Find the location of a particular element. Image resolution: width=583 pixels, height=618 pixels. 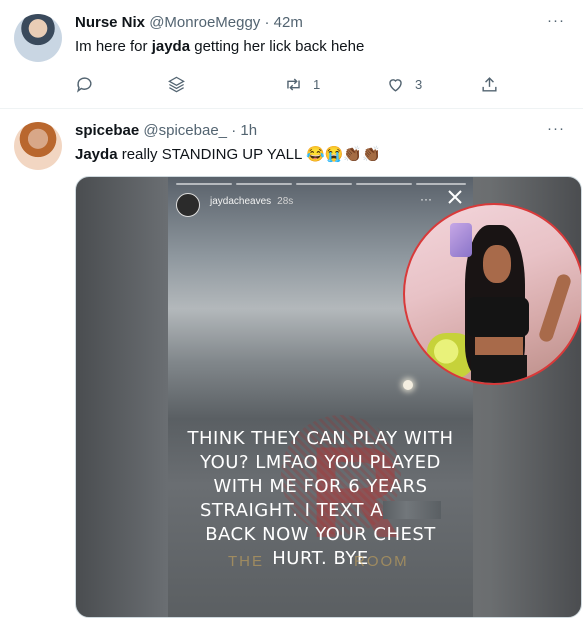

story-more-icon: ··· is located at coordinates (426, 199).